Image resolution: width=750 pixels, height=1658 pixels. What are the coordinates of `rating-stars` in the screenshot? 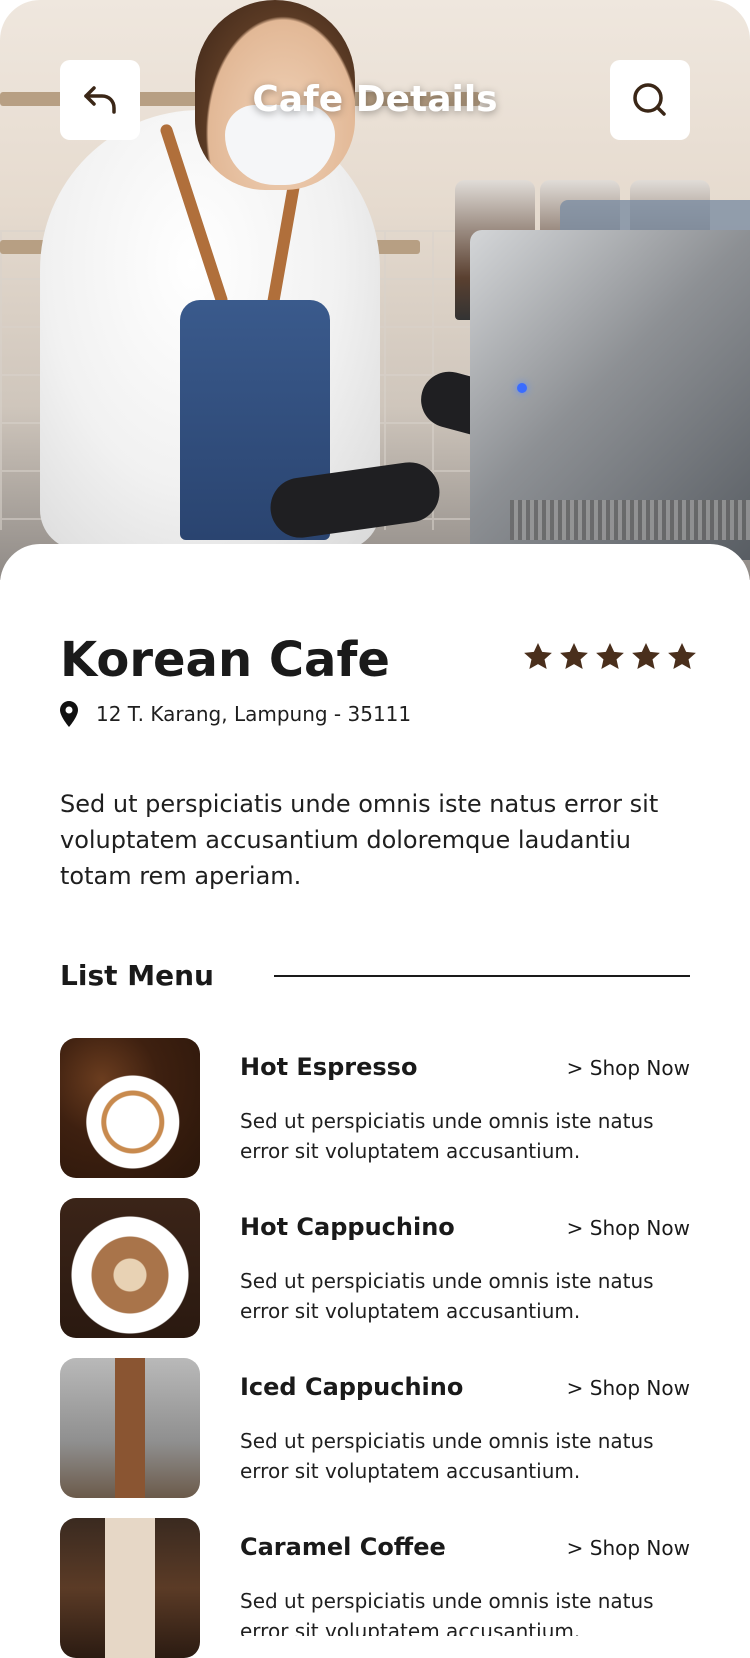 It's located at (610, 657).